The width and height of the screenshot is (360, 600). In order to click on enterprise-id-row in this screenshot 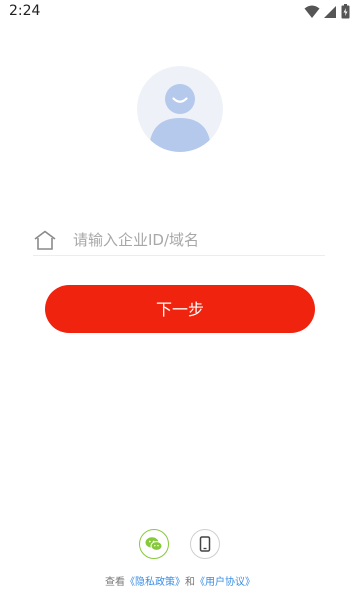, I will do `click(179, 241)`.